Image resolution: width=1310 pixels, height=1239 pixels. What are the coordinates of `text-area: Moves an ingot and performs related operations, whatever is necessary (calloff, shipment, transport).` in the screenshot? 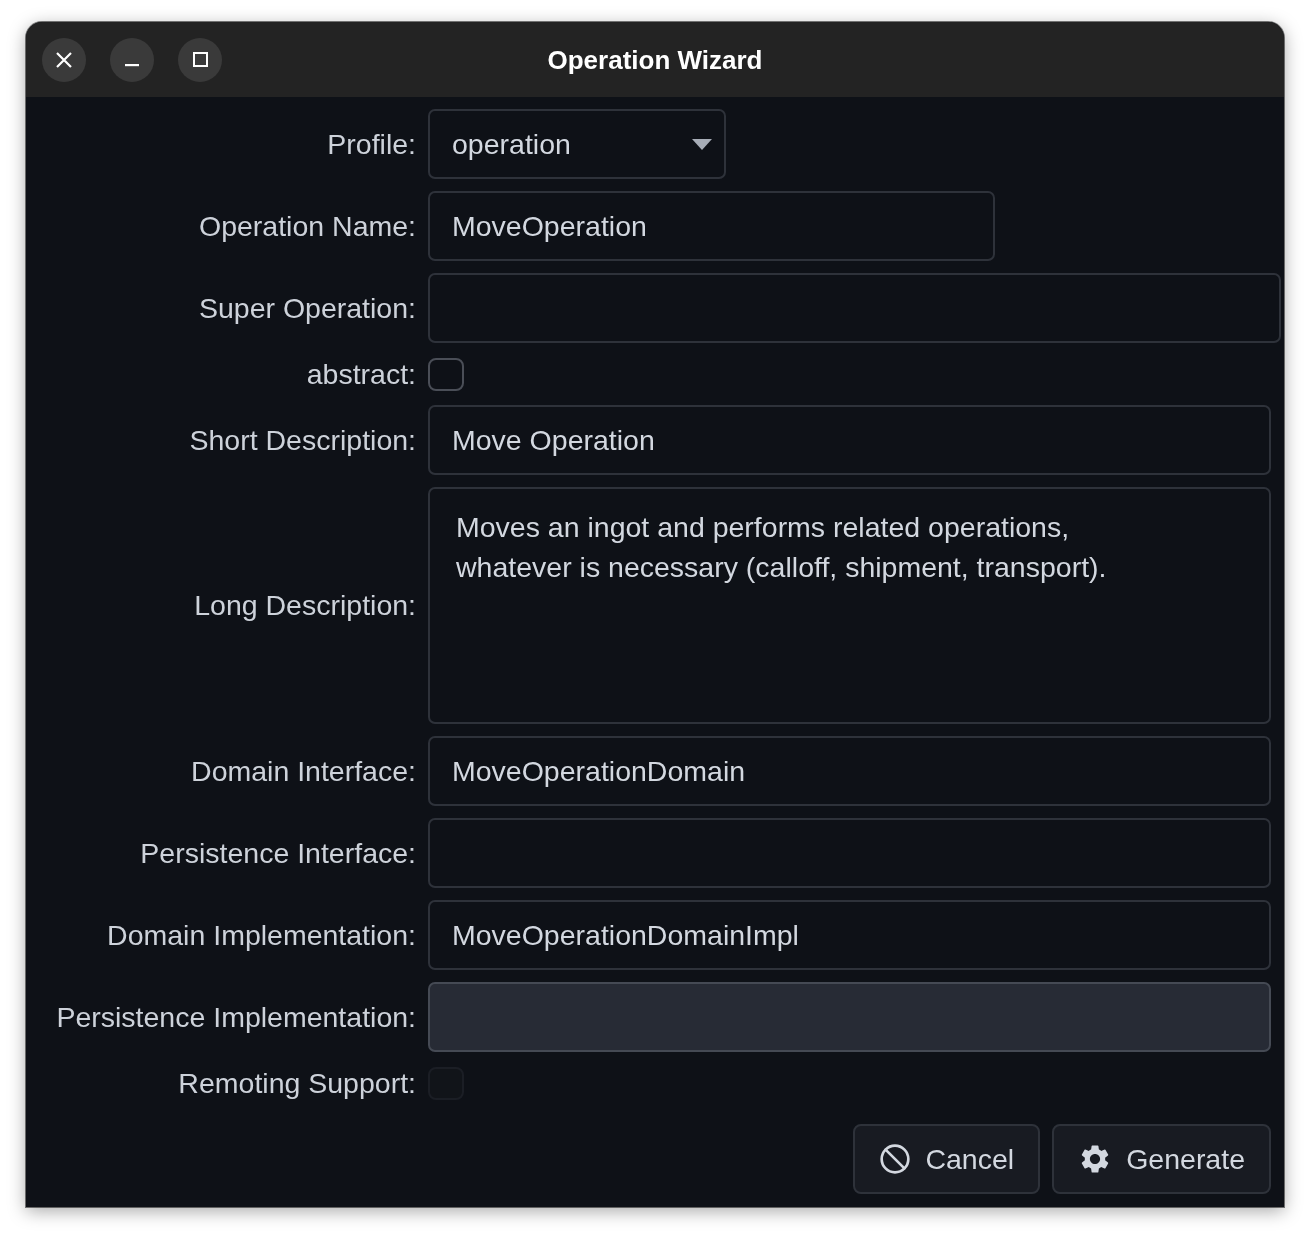 It's located at (849, 605).